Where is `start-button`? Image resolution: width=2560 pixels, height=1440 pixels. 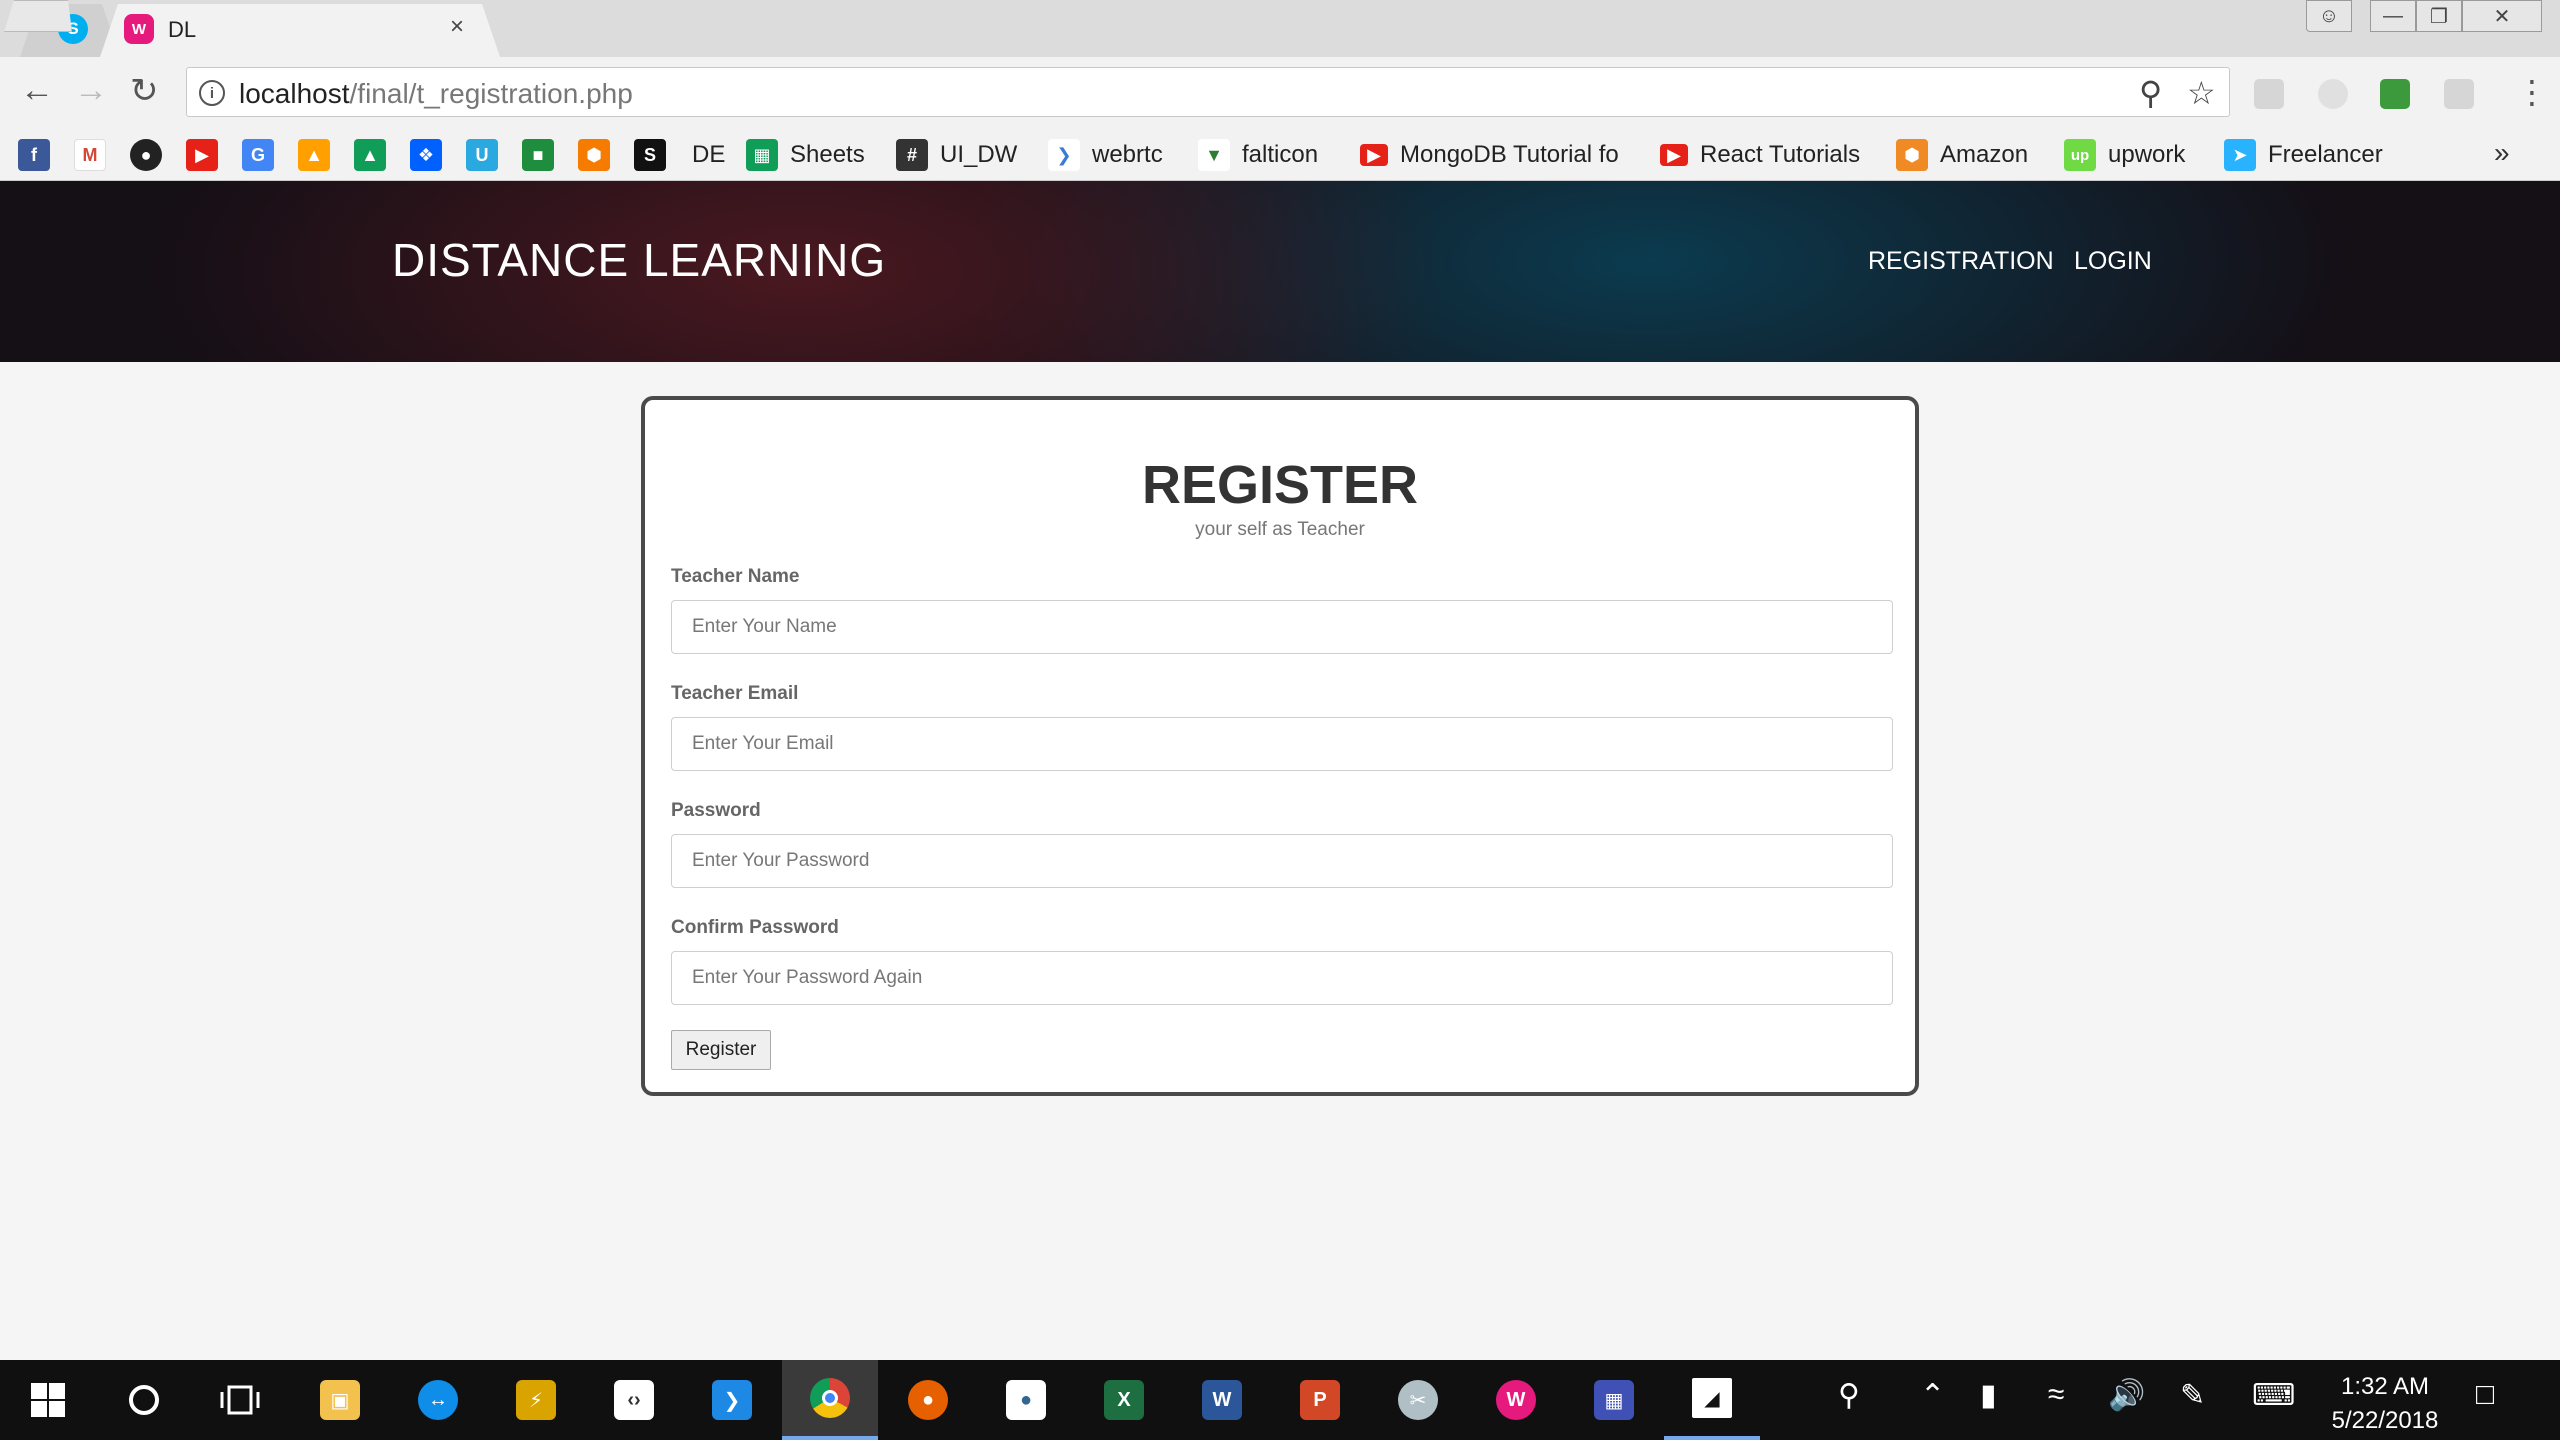
start-button is located at coordinates (48, 1400).